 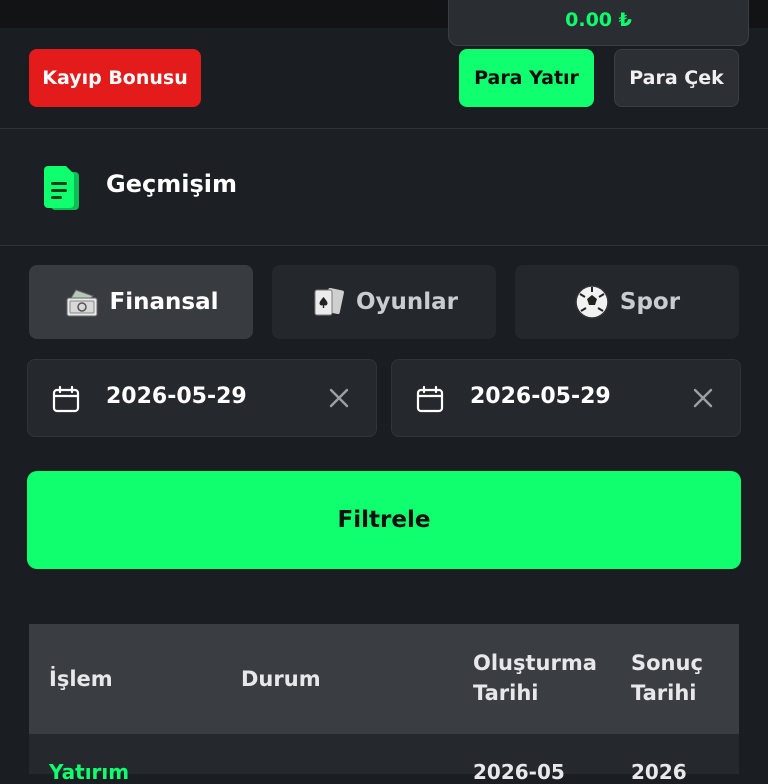 I want to click on column-header-status: Durum, so click(x=281, y=679).